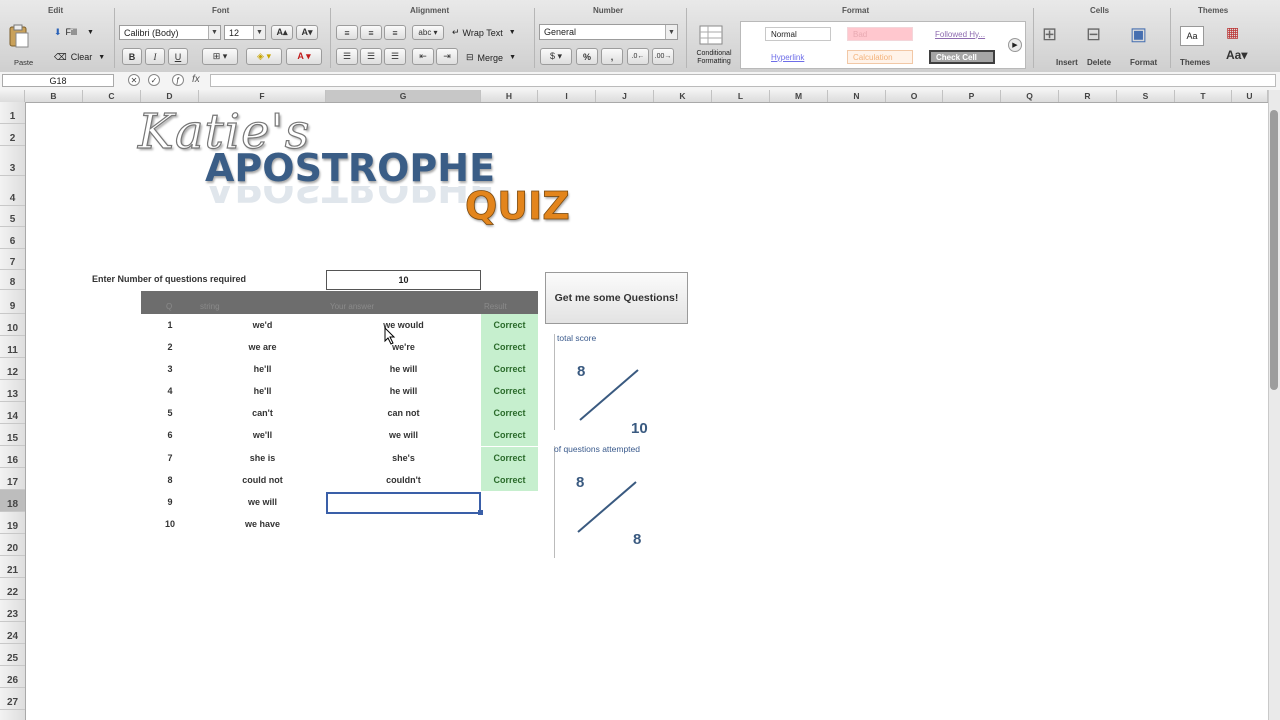 Image resolution: width=1280 pixels, height=720 pixels. I want to click on row-header: 12, so click(12, 369).